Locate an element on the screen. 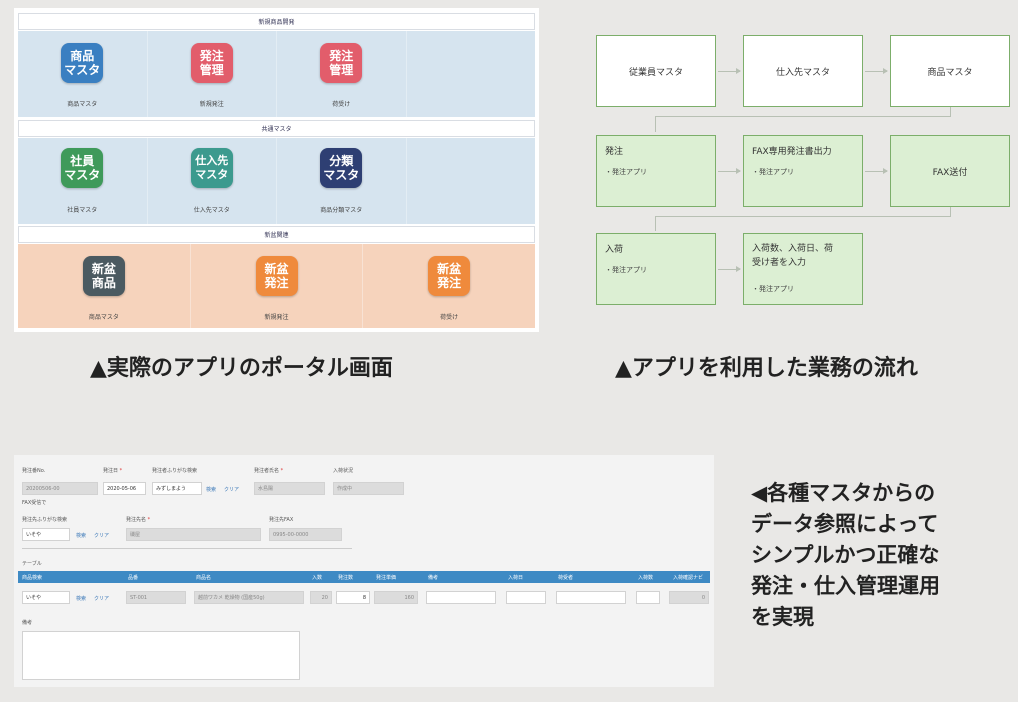 Image resolution: width=1018 pixels, height=702 pixels. label-supplier-name: 発注先名 * is located at coordinates (138, 520).